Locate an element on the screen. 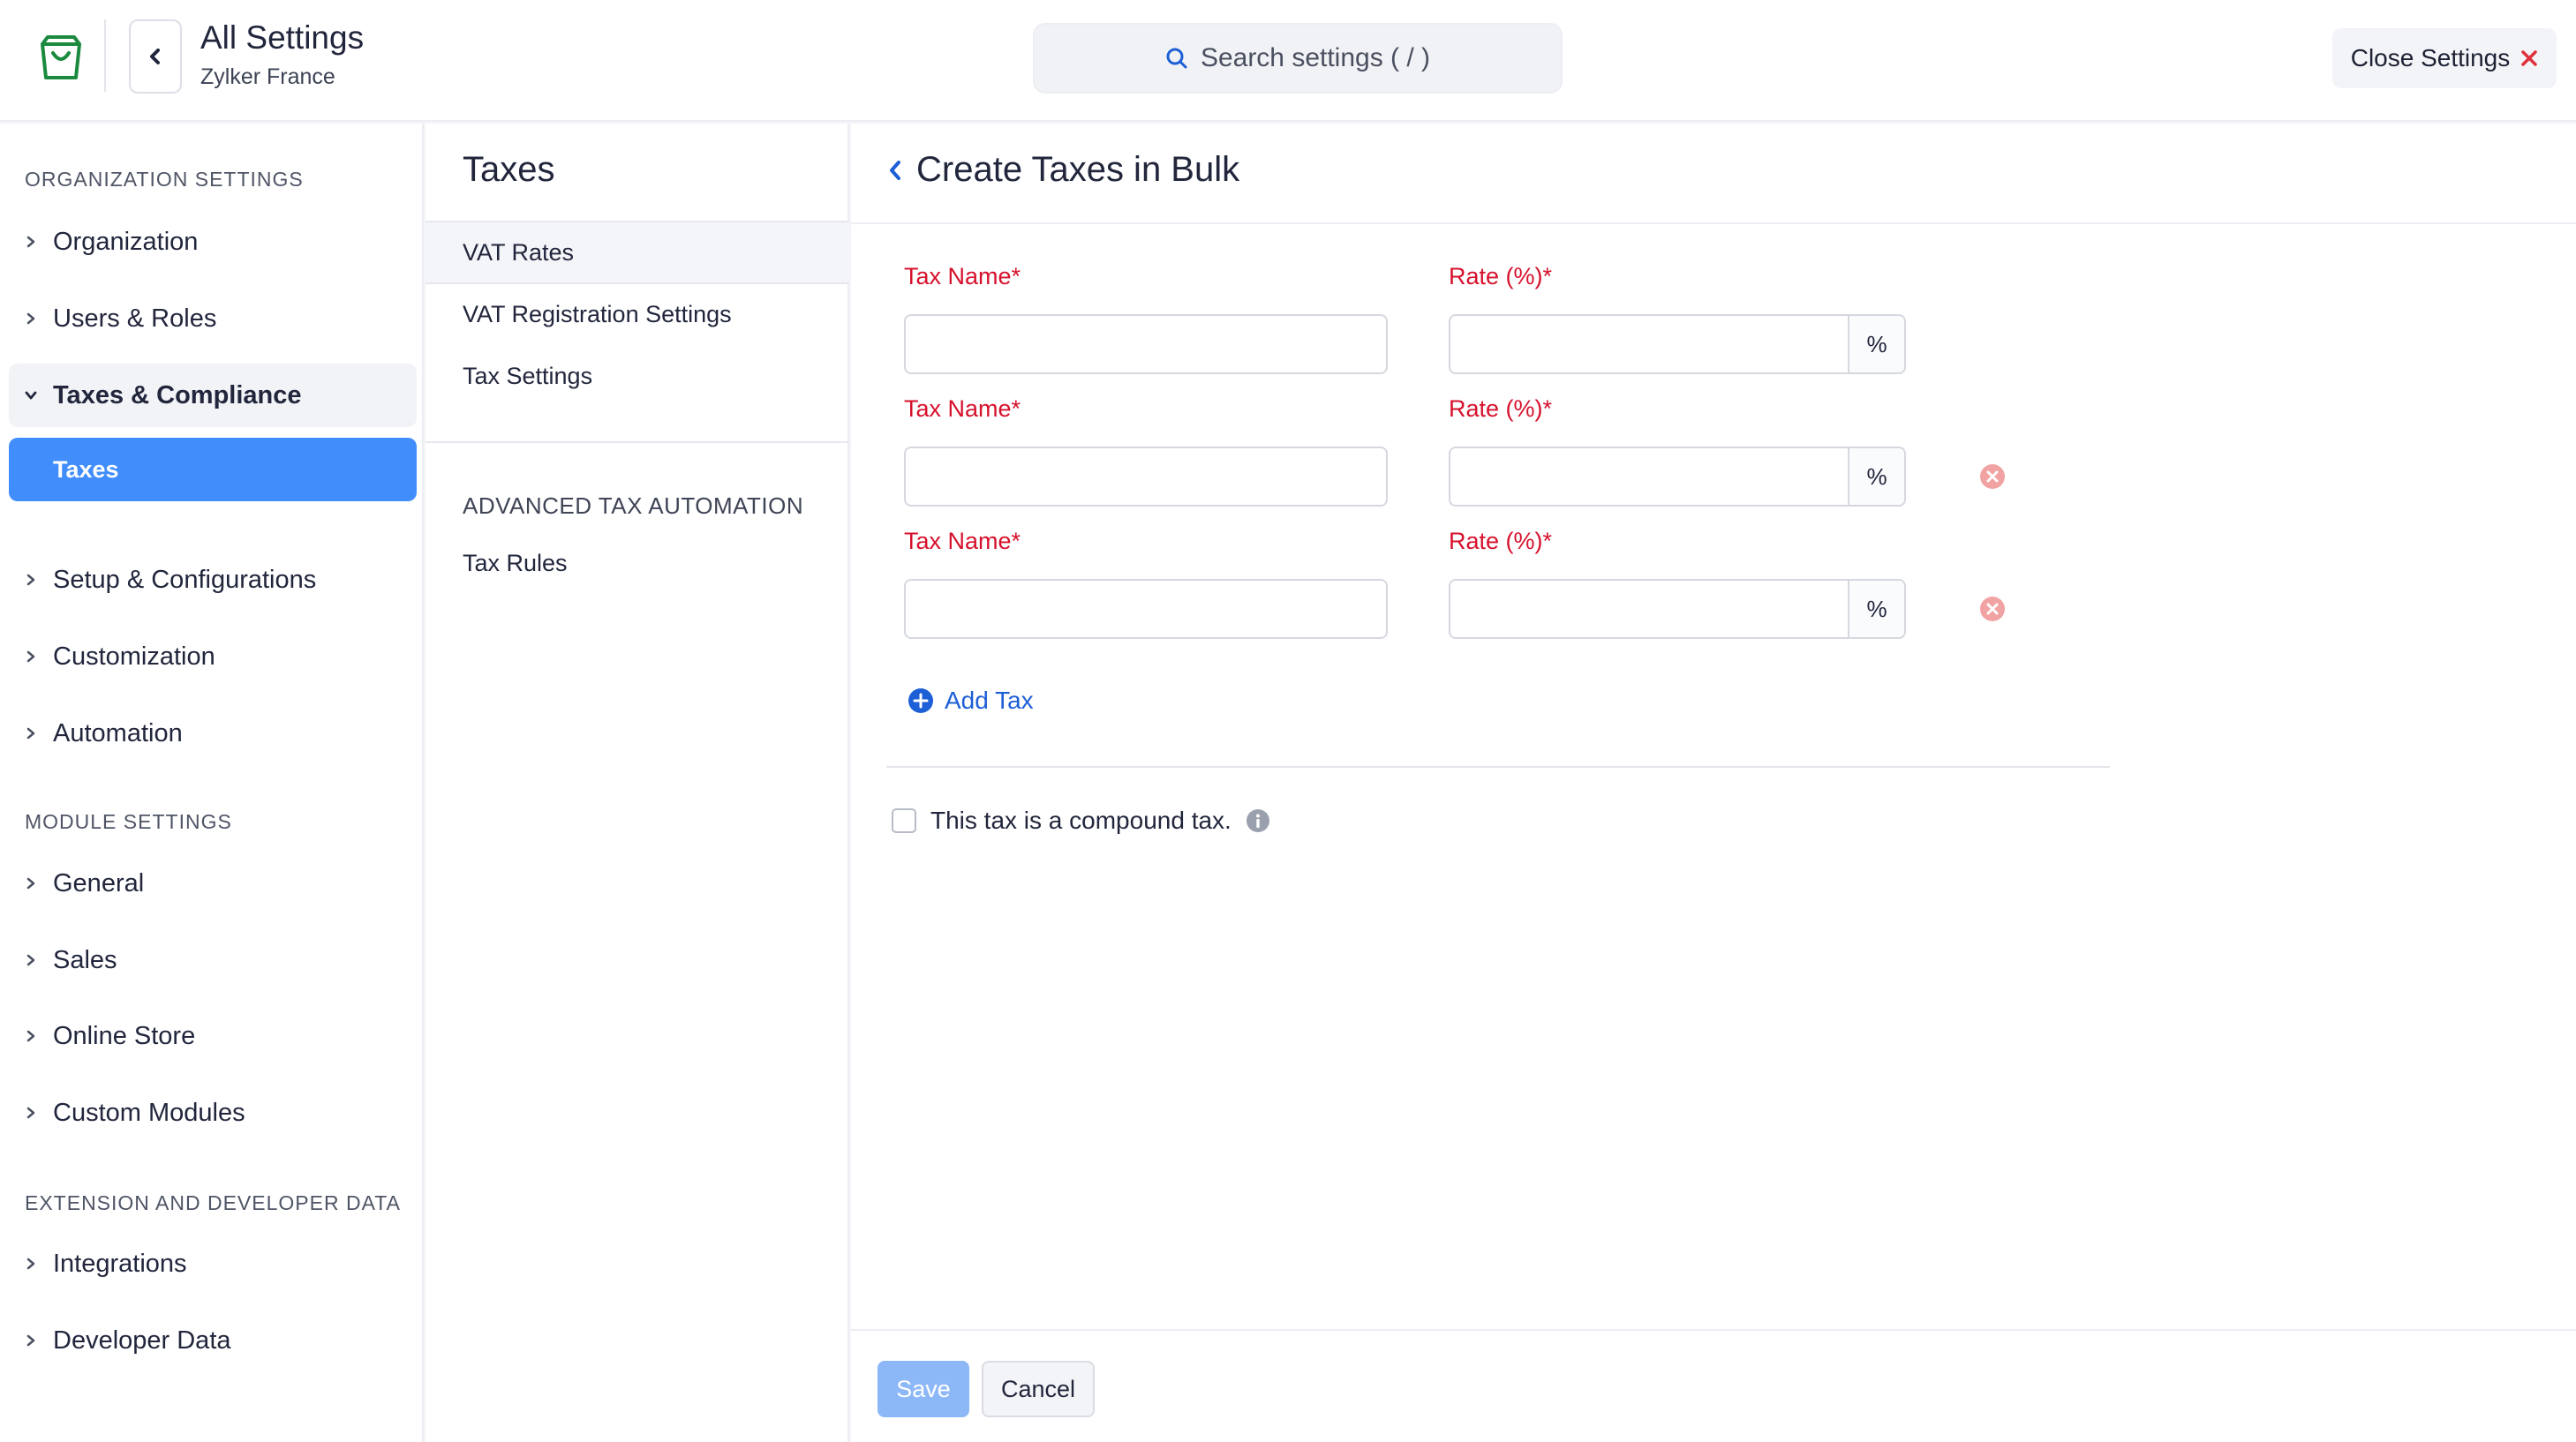 This screenshot has height=1442, width=2576. add-tax-label: Add Tax is located at coordinates (990, 700).